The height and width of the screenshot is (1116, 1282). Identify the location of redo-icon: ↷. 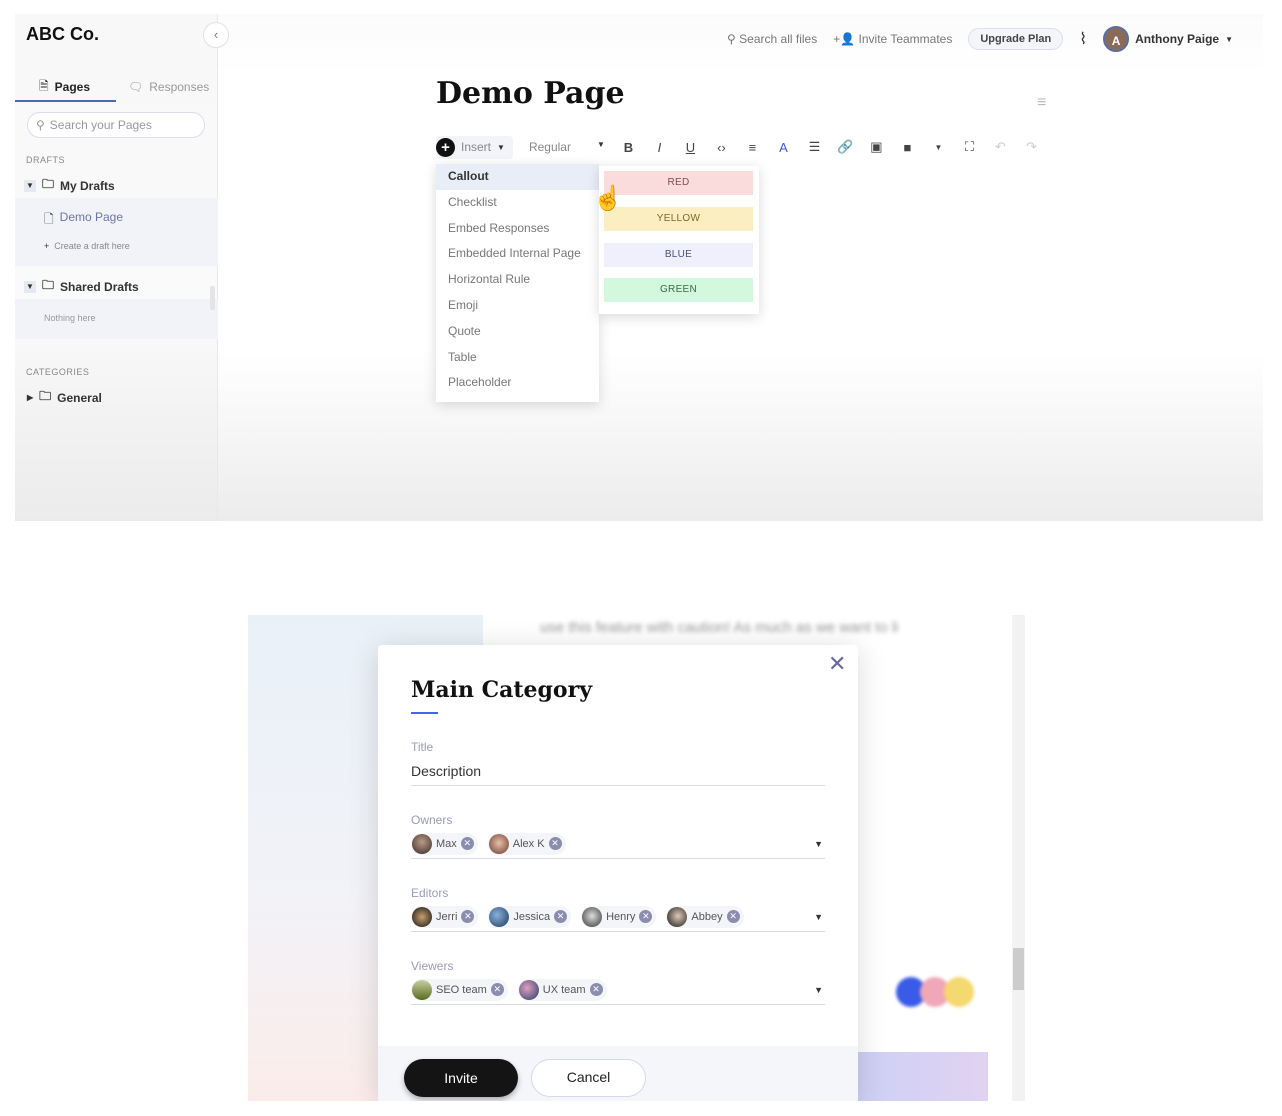
(1031, 147).